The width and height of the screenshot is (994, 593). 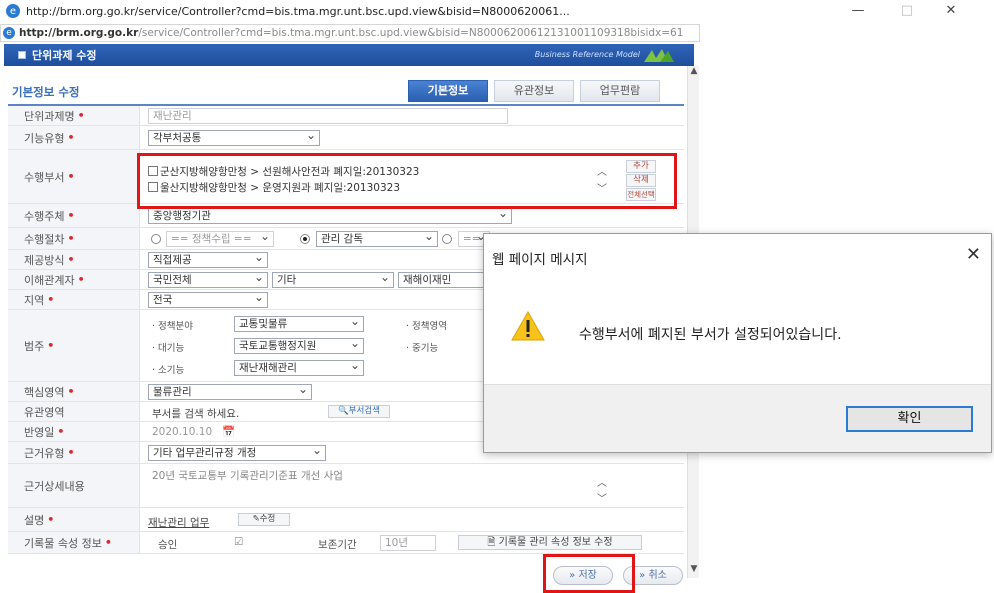 I want to click on core-area-label: 핵심영역 •, so click(x=74, y=391).